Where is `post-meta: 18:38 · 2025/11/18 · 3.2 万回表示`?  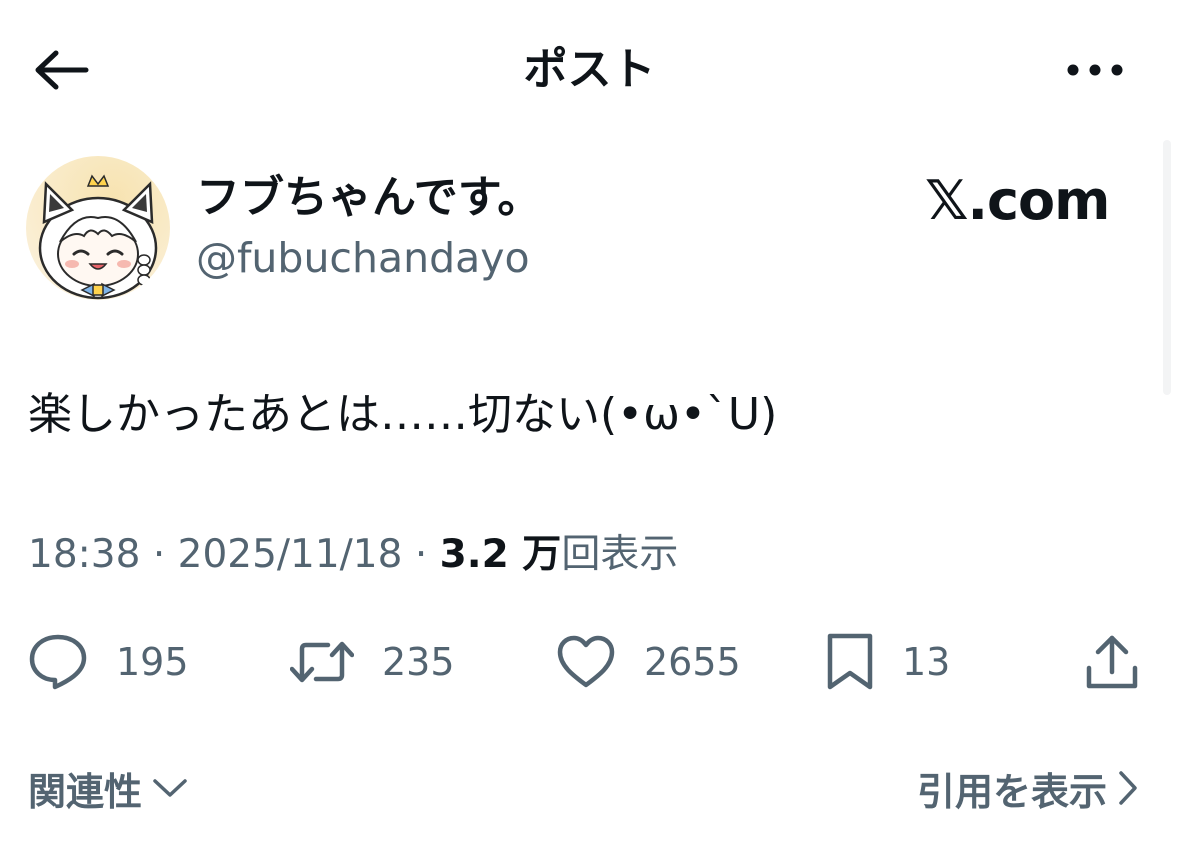 post-meta: 18:38 · 2025/11/18 · 3.2 万回表示 is located at coordinates (353, 555).